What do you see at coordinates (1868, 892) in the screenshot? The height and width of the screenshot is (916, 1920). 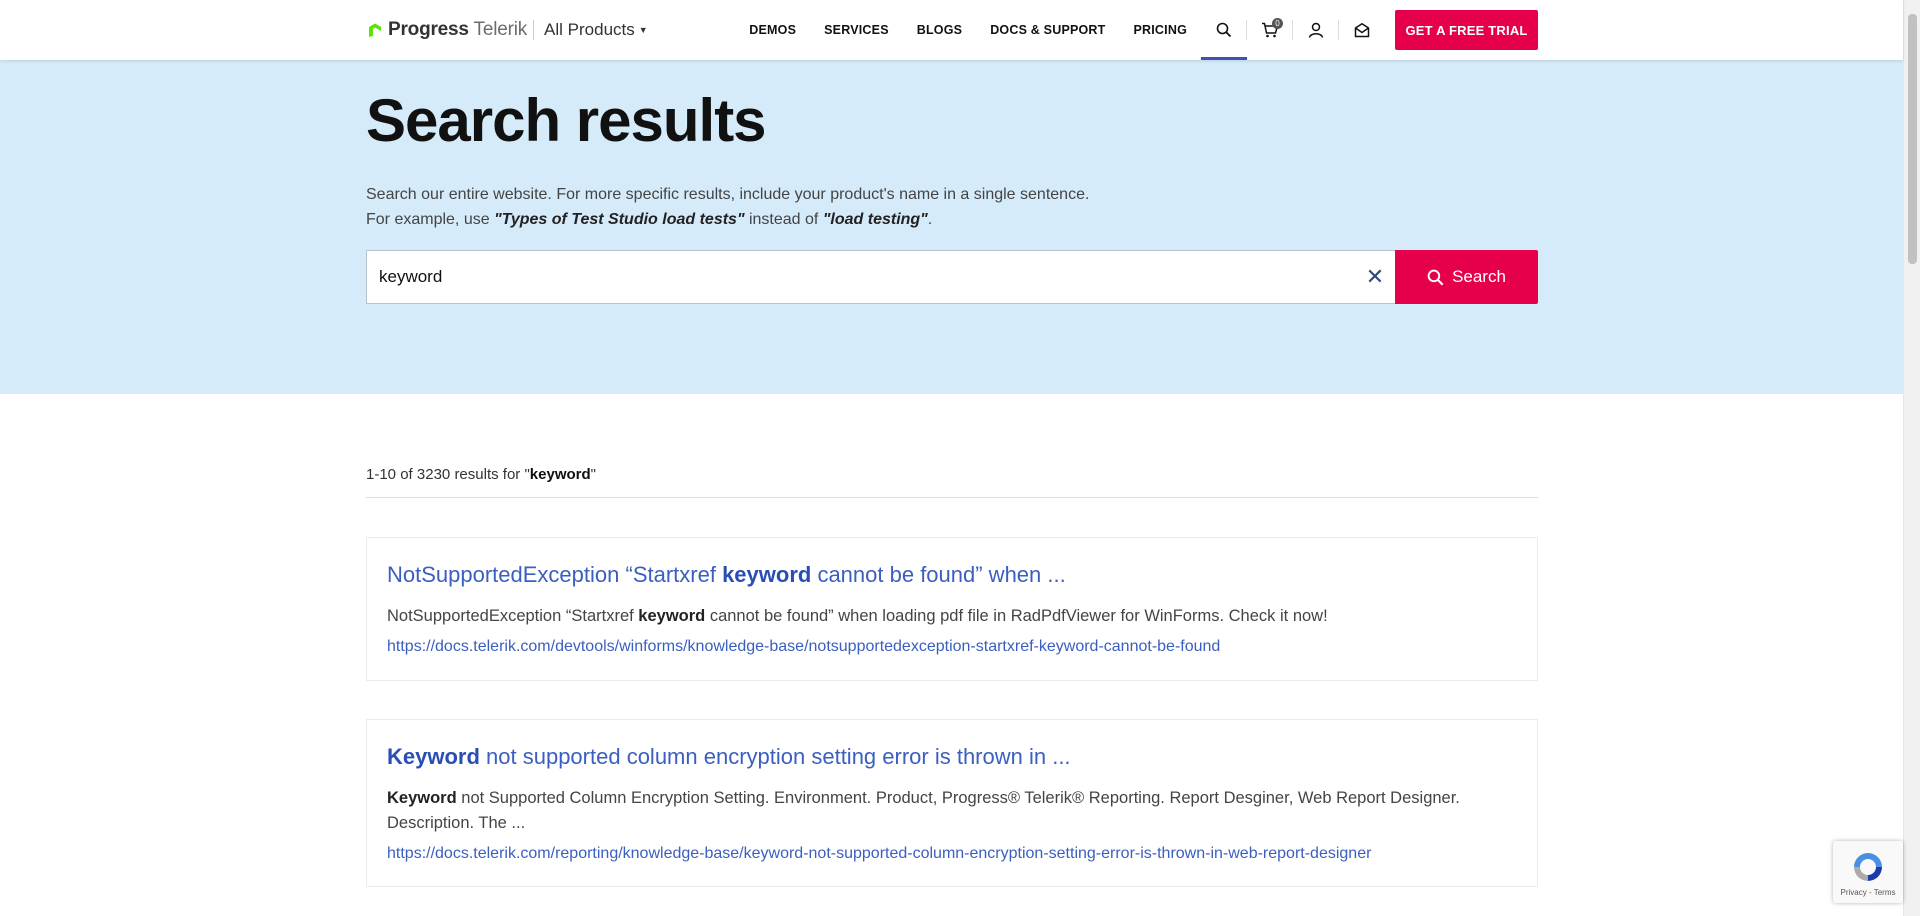 I see `recaptcha-links: Privacy - Terms` at bounding box center [1868, 892].